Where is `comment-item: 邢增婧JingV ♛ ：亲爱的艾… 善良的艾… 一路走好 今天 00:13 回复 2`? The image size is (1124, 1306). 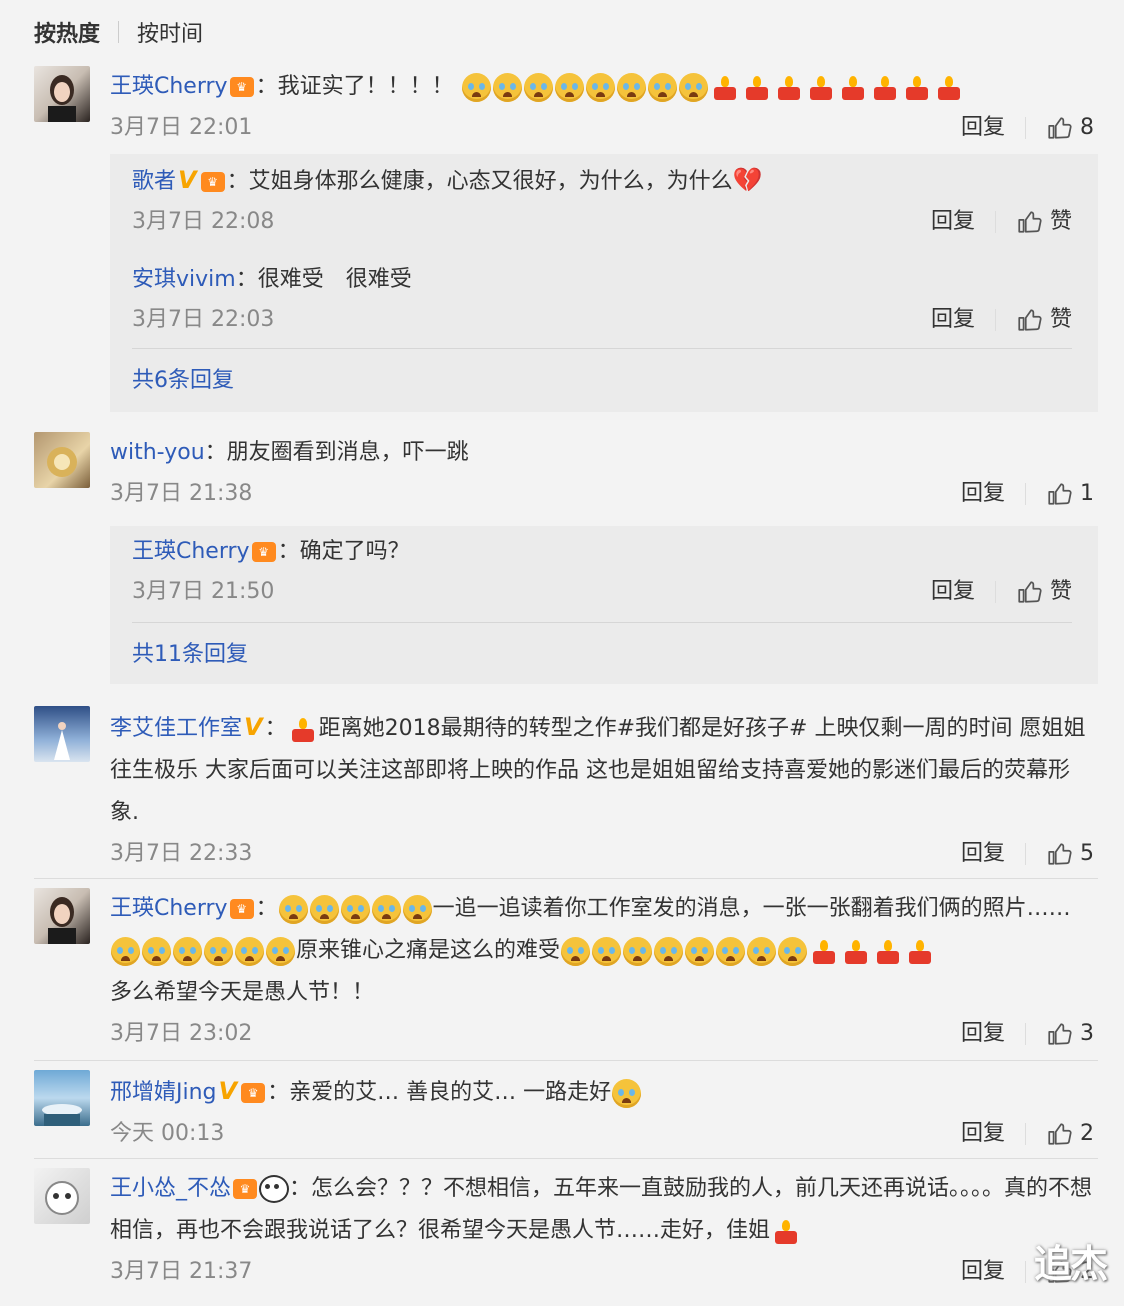
comment-item: 邢增婧JingV ♛ ：亲爱的艾… 善良的艾… 一路走好 今天 00:13 回复 2 is located at coordinates (566, 1112).